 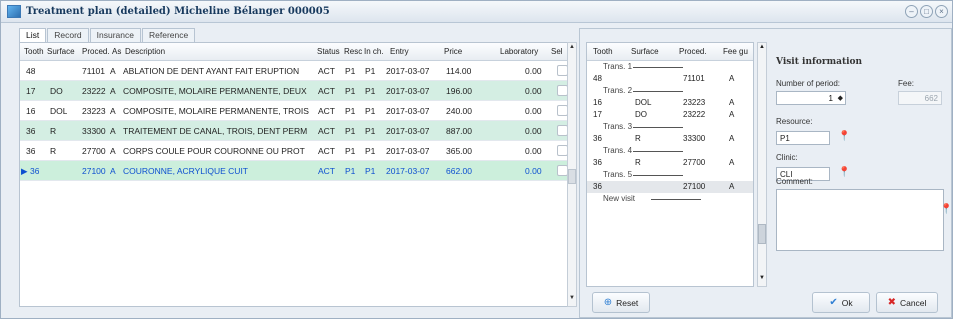 I want to click on window-controls: – □ ×, so click(x=926, y=11).